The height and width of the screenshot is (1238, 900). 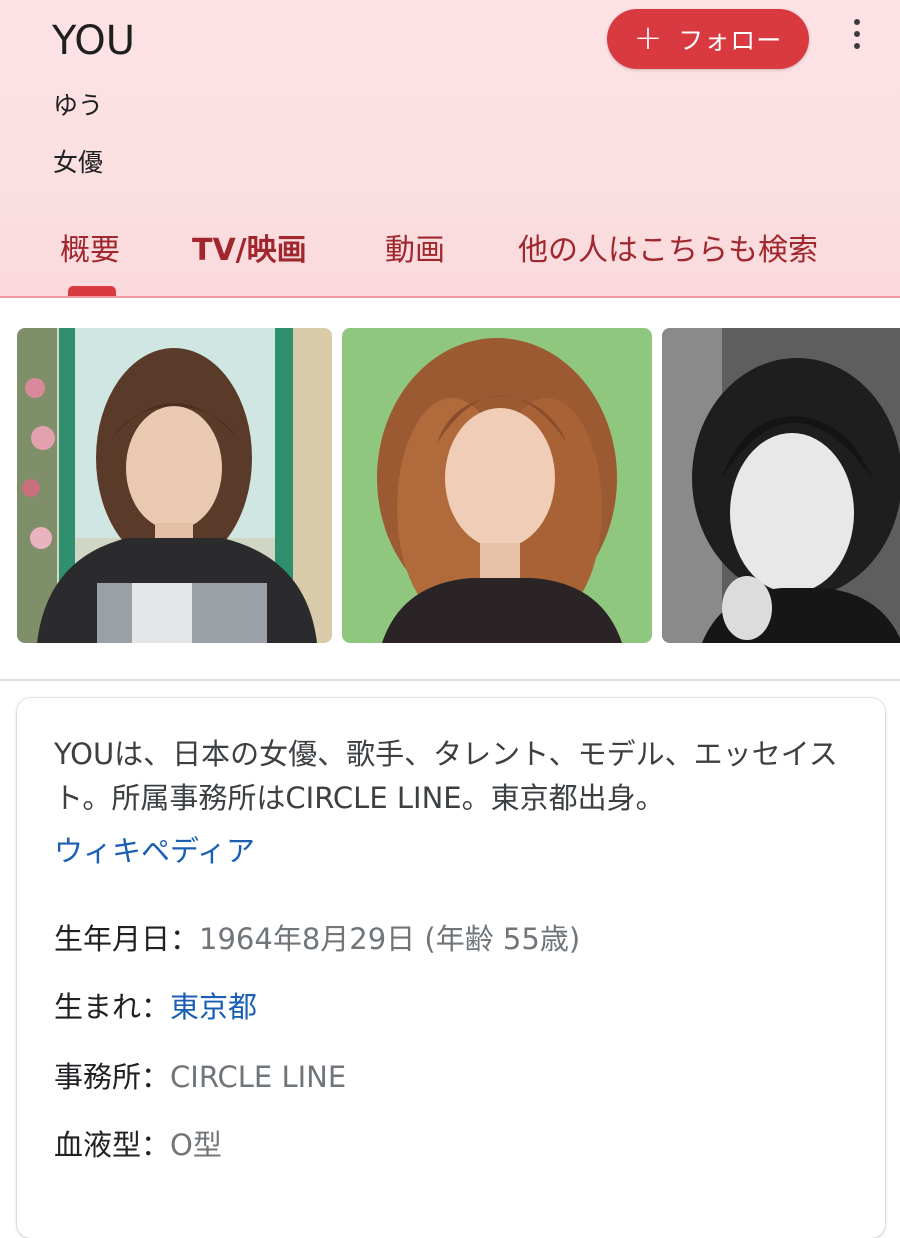 I want to click on tab-videos: 動画, so click(x=415, y=247).